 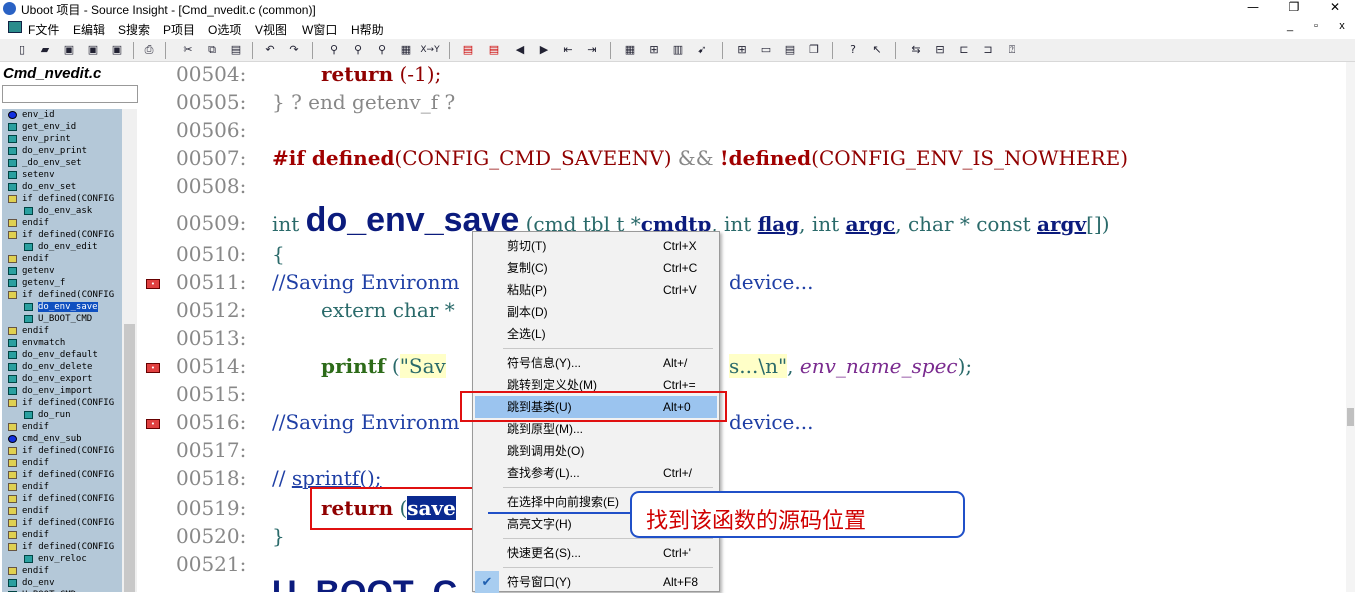 I want to click on symbol-list-item: do_env, so click(x=62, y=583).